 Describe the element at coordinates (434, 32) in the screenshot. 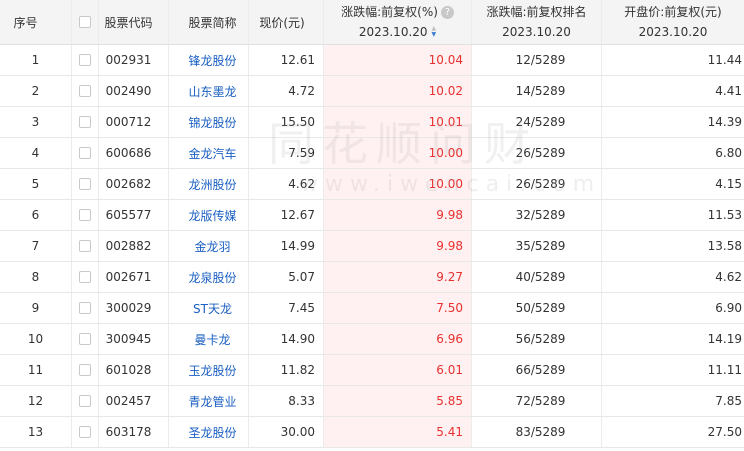

I see `sort-desc-icon: ▲ ▼` at that location.